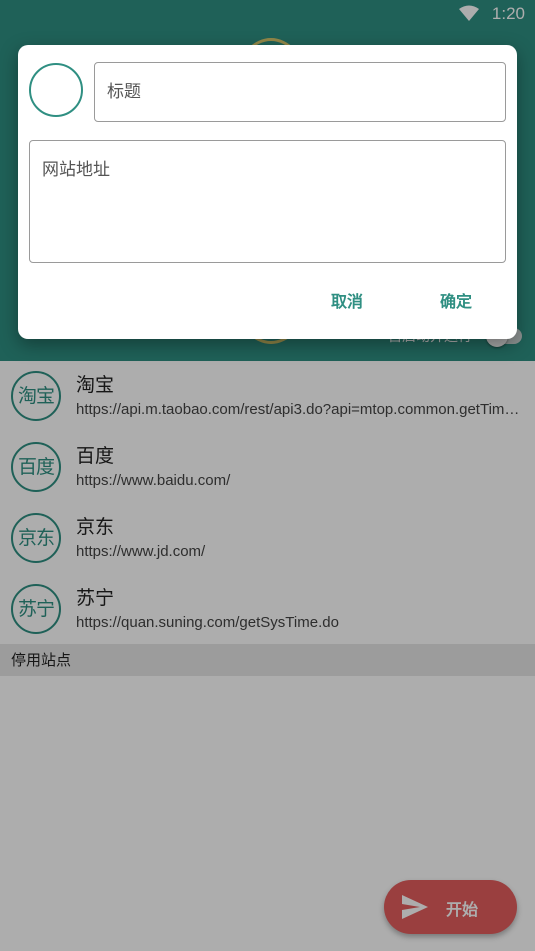 This screenshot has height=951, width=535. What do you see at coordinates (347, 302) in the screenshot?
I see `cancel-button: 取消` at bounding box center [347, 302].